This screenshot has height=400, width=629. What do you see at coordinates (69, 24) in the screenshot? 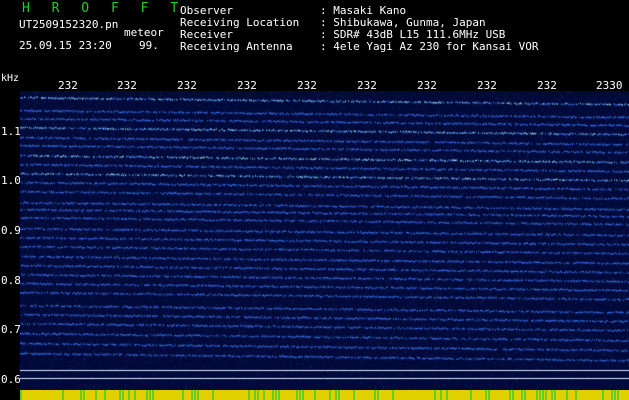
I see `filename: UT2509152320.pn` at bounding box center [69, 24].